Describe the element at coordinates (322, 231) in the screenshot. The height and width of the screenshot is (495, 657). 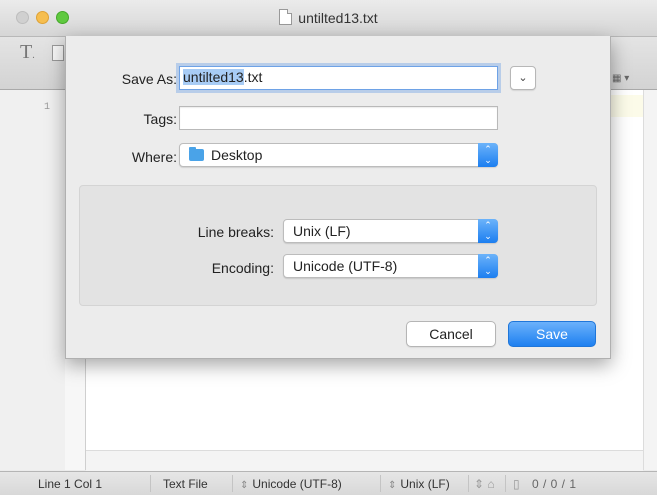
I see `line-breaks-value: Unix (LF)` at that location.